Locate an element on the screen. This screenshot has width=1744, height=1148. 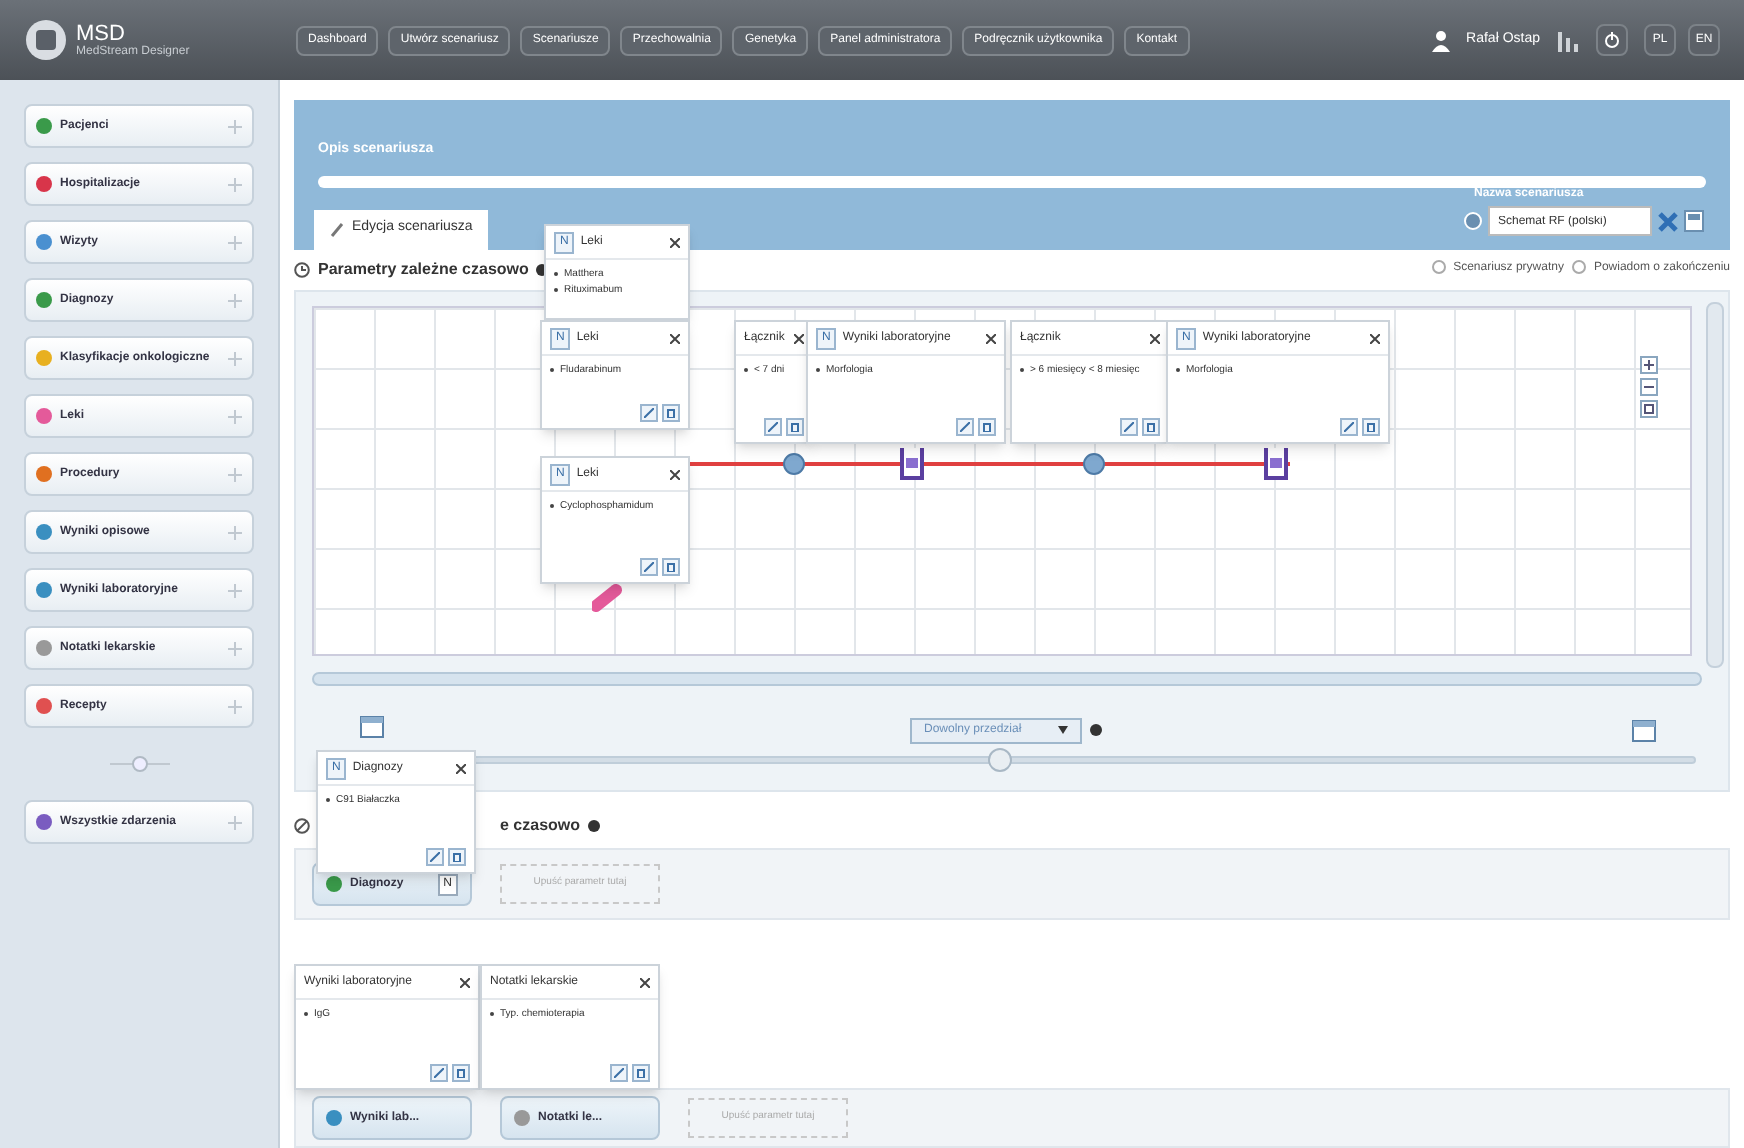
user-icon is located at coordinates (1441, 40).